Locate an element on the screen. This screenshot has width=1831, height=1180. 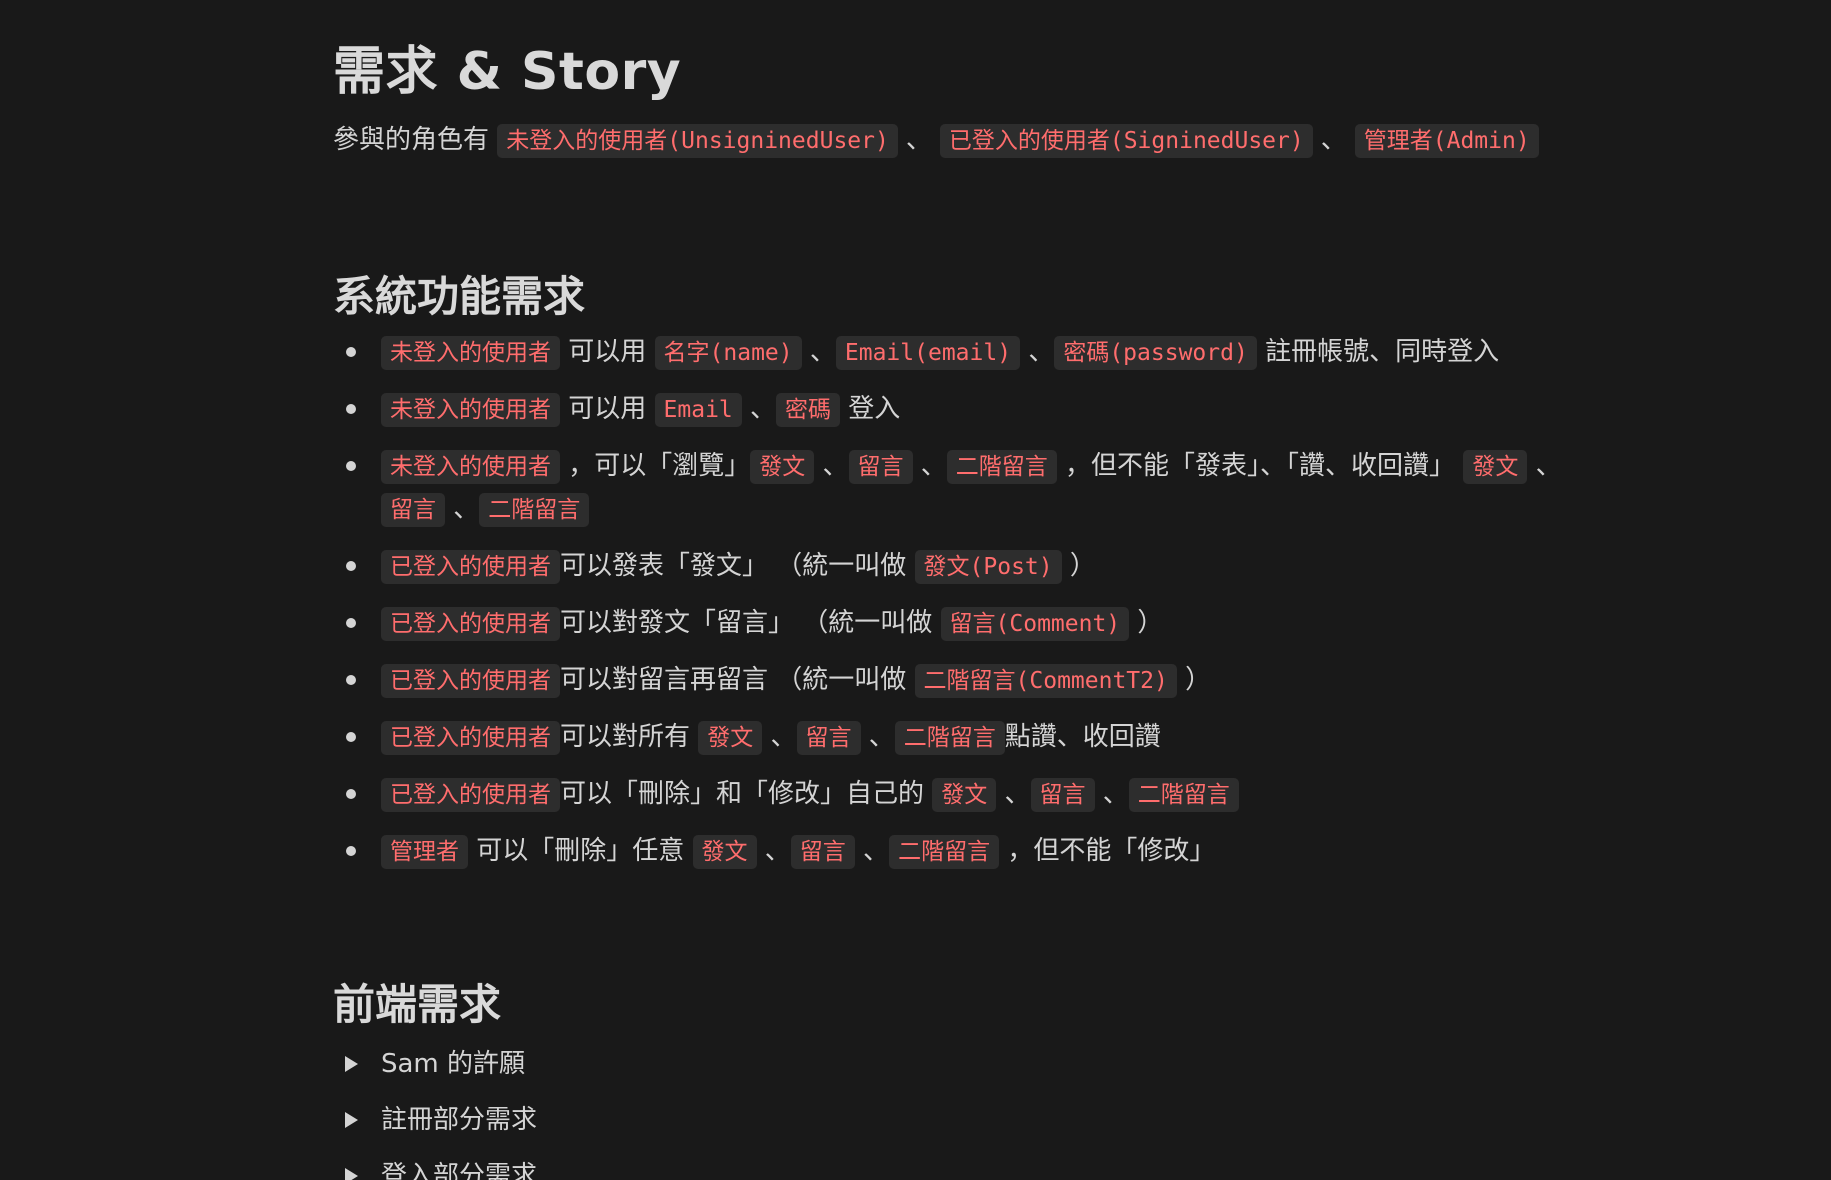
toggle-item: Sam 的許願 is located at coordinates (953, 1064).